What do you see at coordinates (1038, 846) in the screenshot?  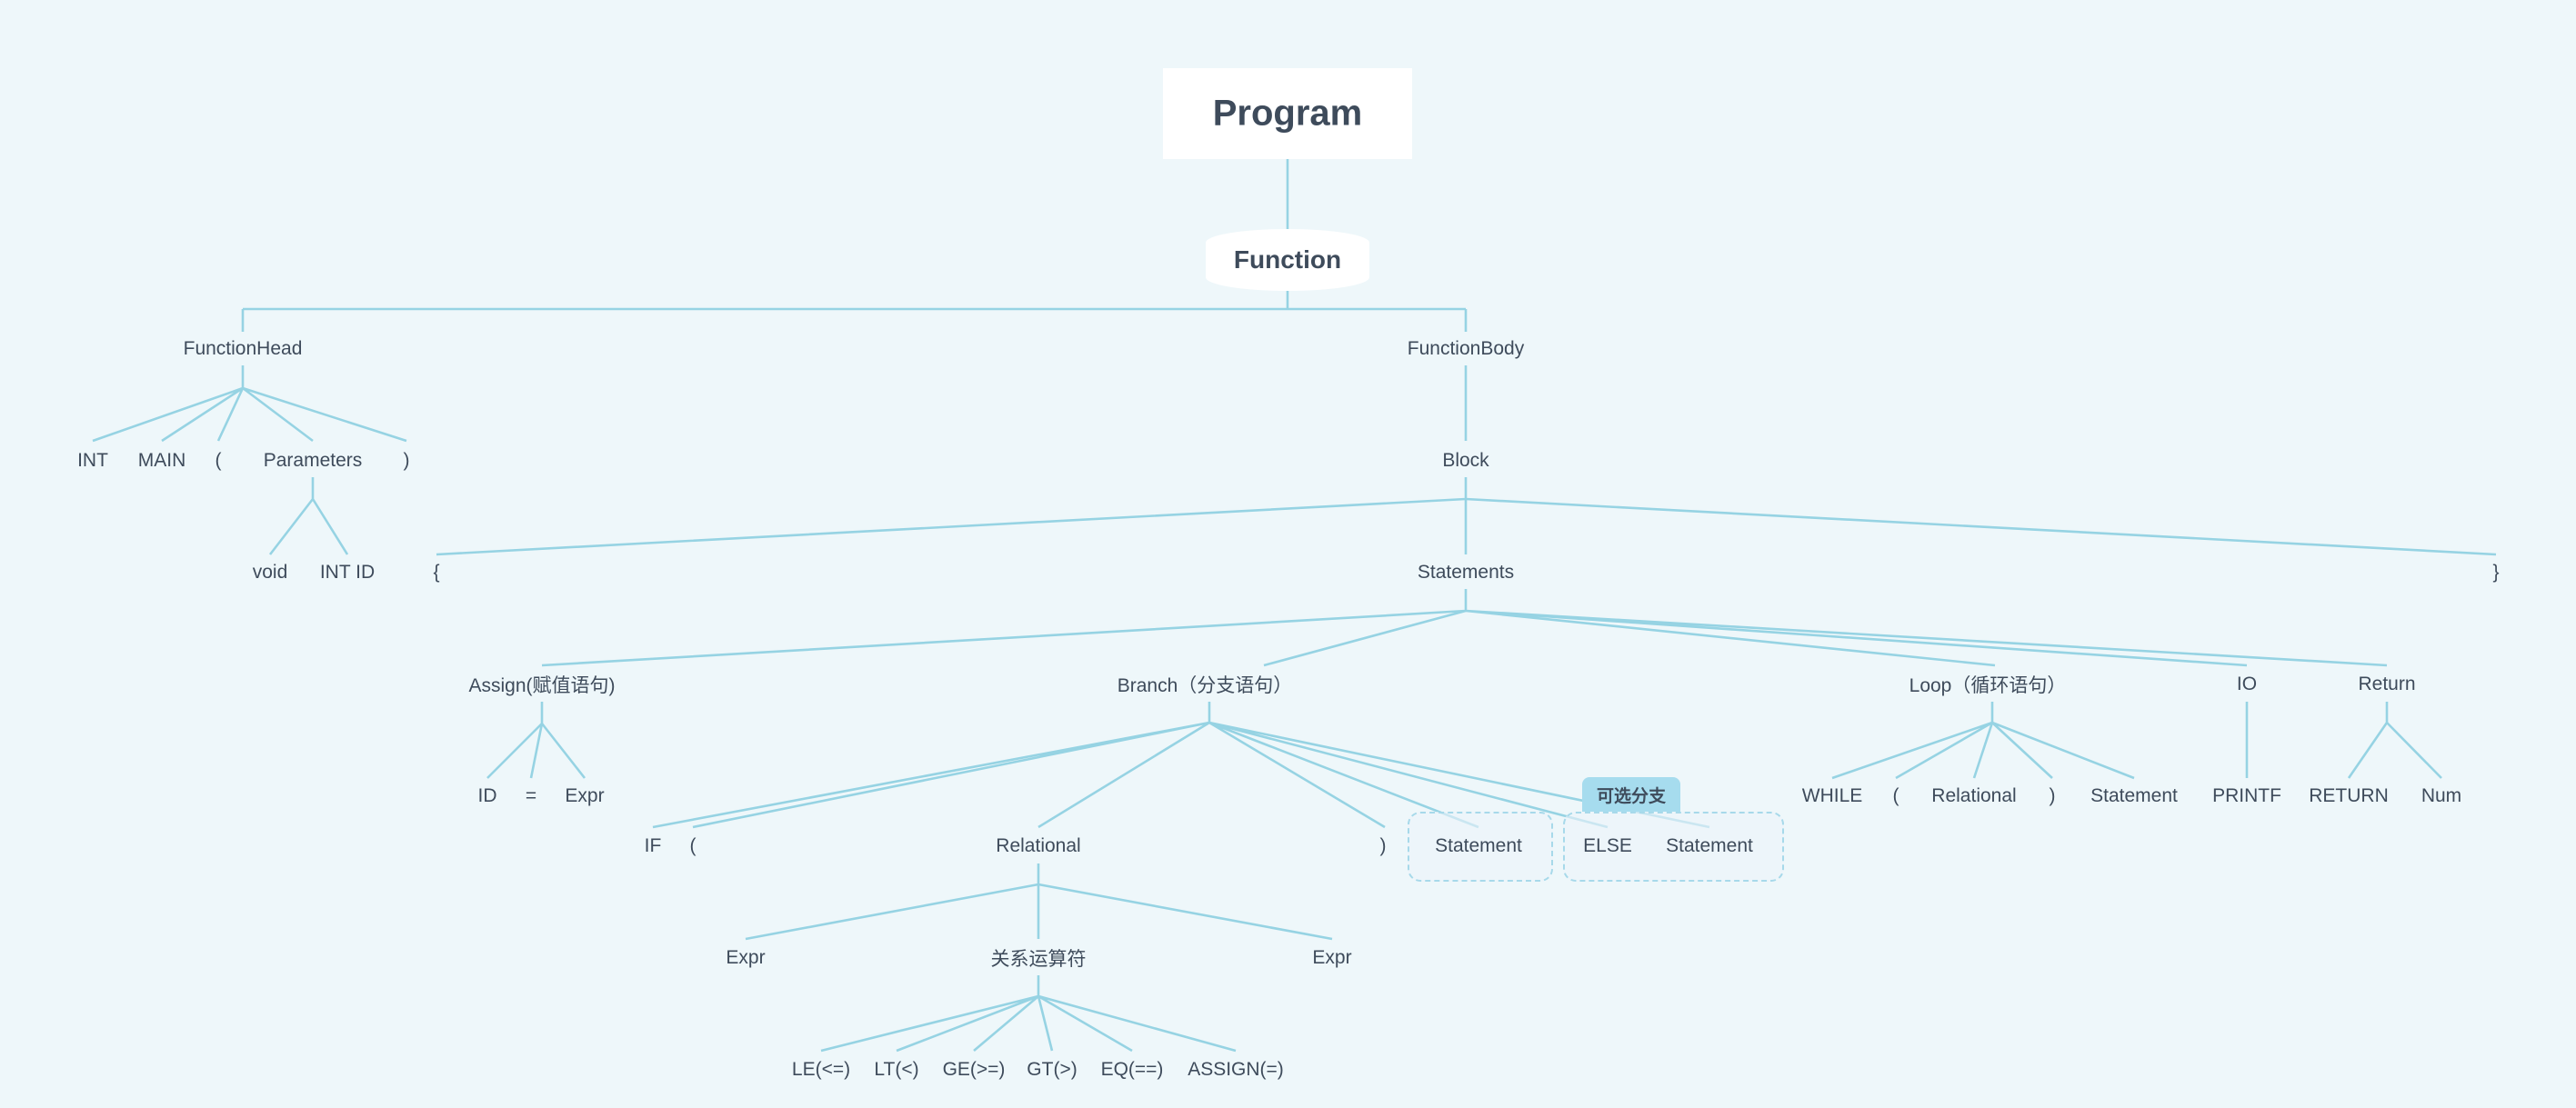 I see `branch-relational-node: Relational` at bounding box center [1038, 846].